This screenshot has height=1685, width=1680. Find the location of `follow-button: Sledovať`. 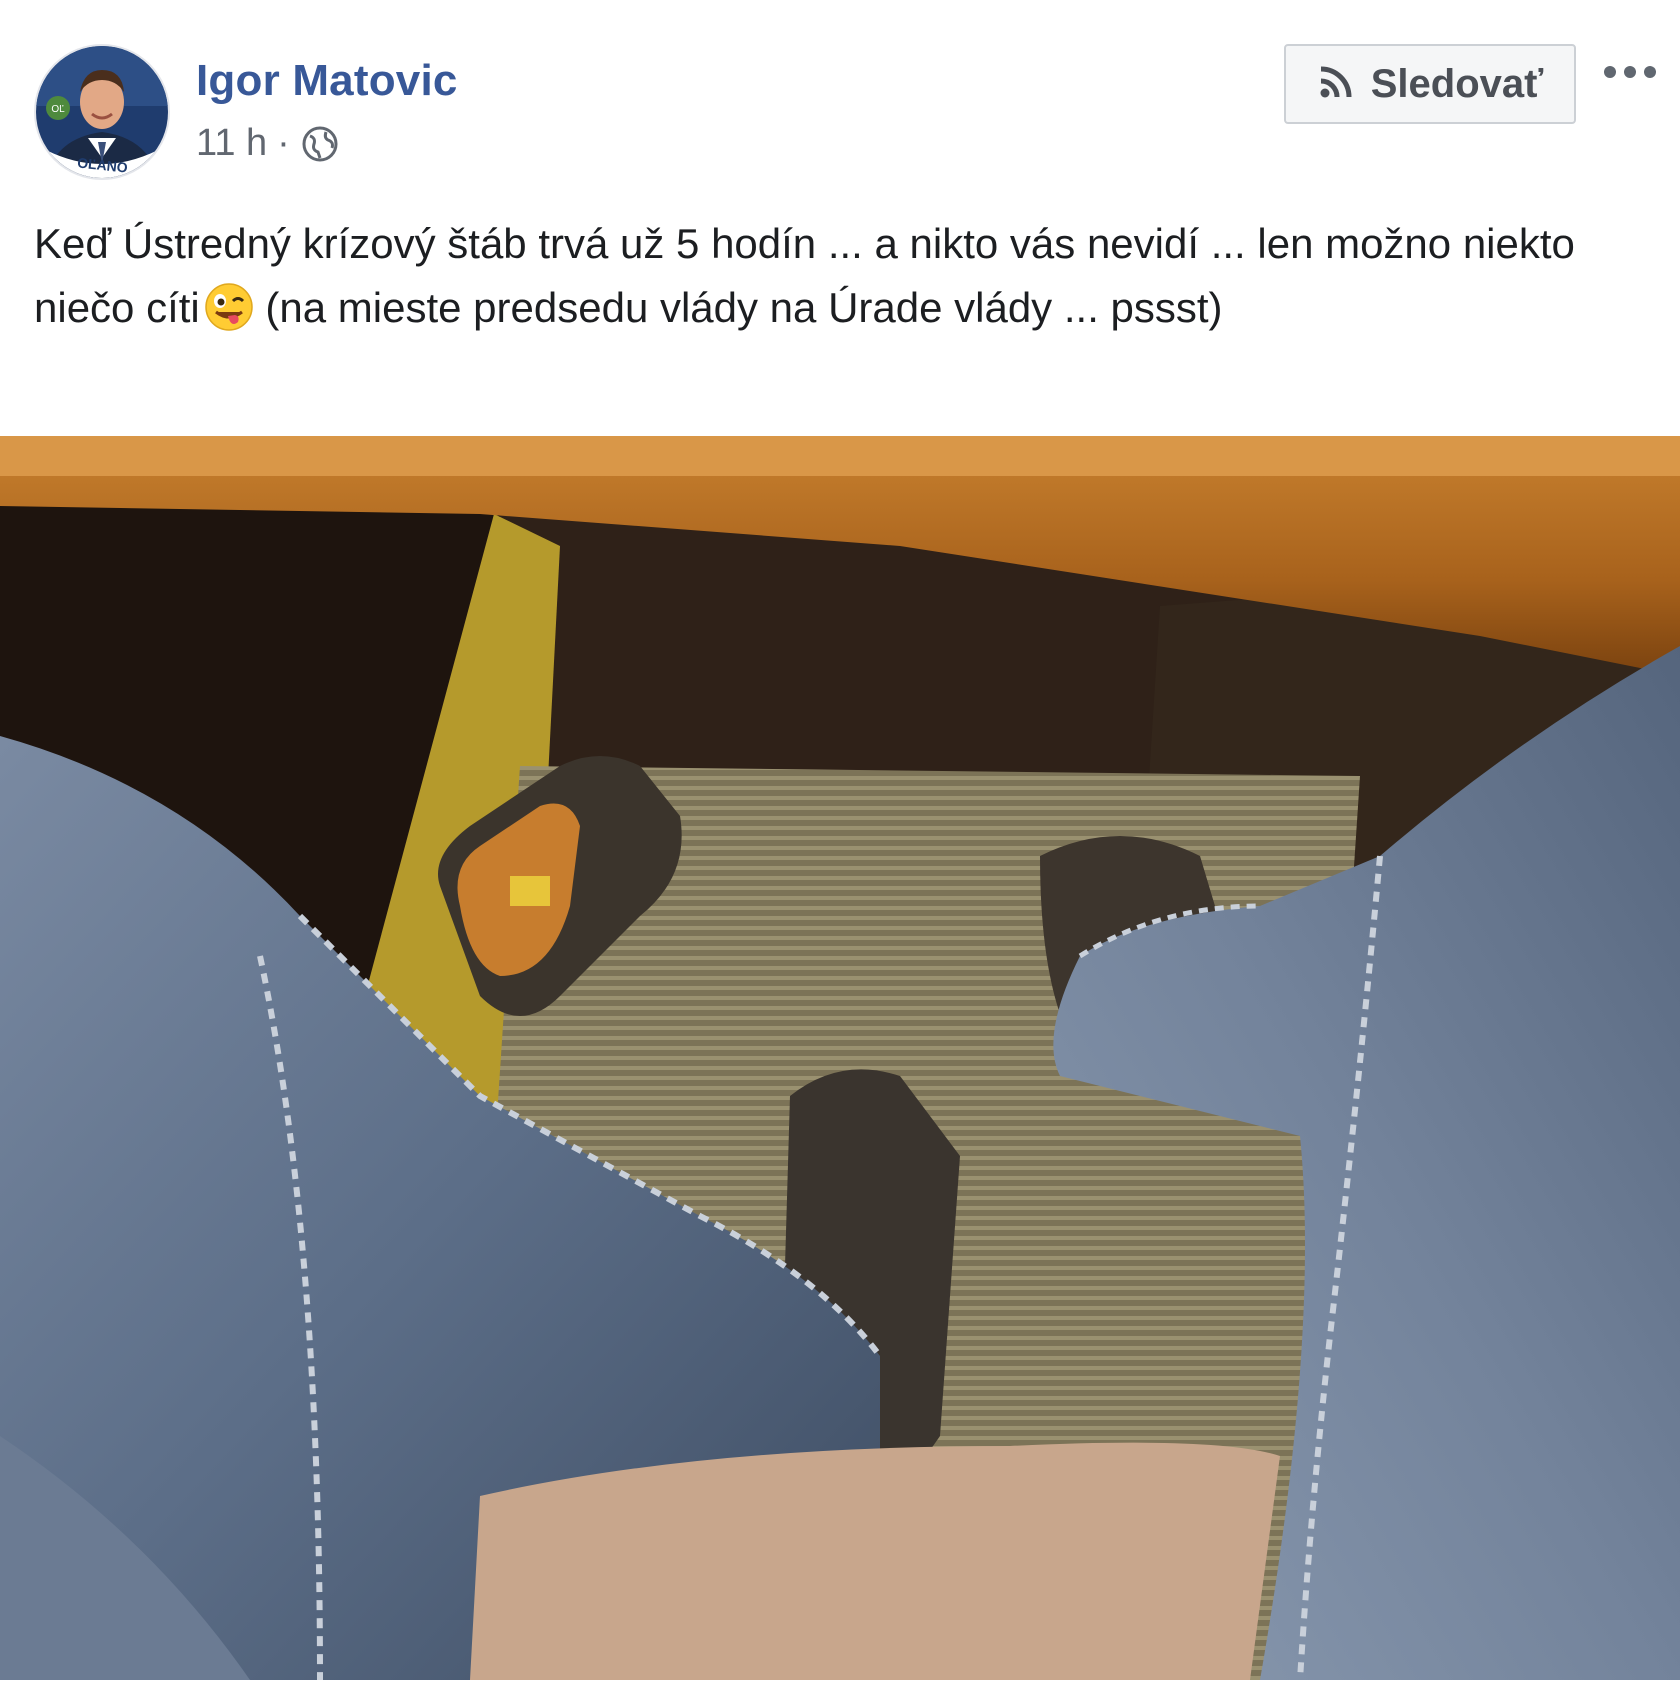

follow-button: Sledovať is located at coordinates (1430, 84).